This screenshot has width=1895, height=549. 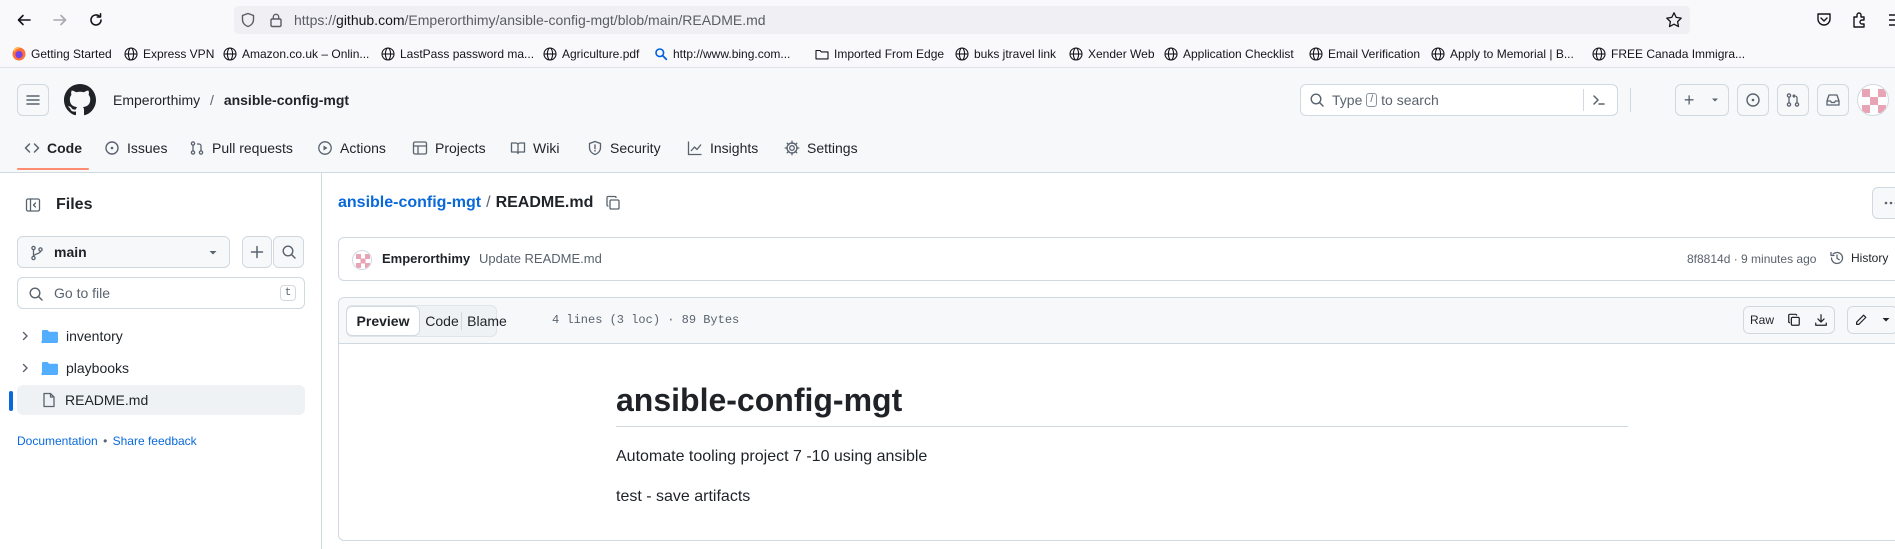 I want to click on tab-pull-requests: Pull requests, so click(x=241, y=148).